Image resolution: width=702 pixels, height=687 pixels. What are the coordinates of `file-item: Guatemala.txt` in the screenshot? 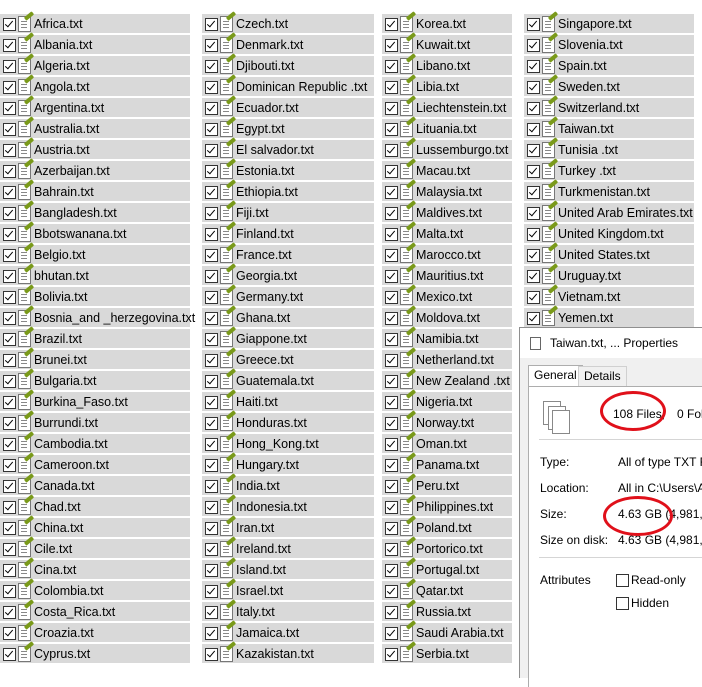 It's located at (288, 380).